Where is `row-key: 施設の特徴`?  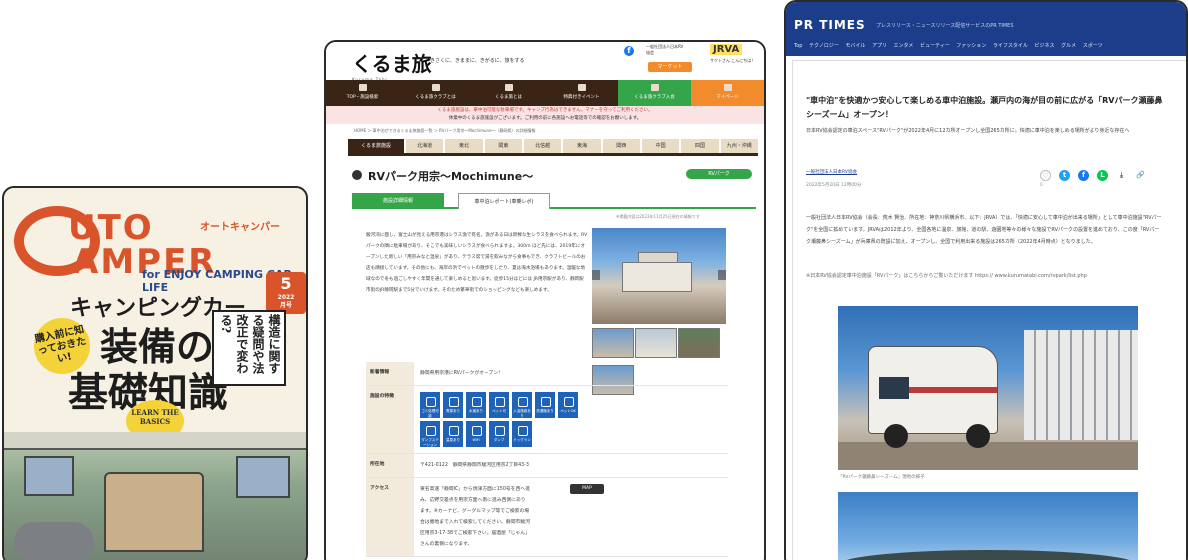 row-key: 施設の特徴 is located at coordinates (390, 419).